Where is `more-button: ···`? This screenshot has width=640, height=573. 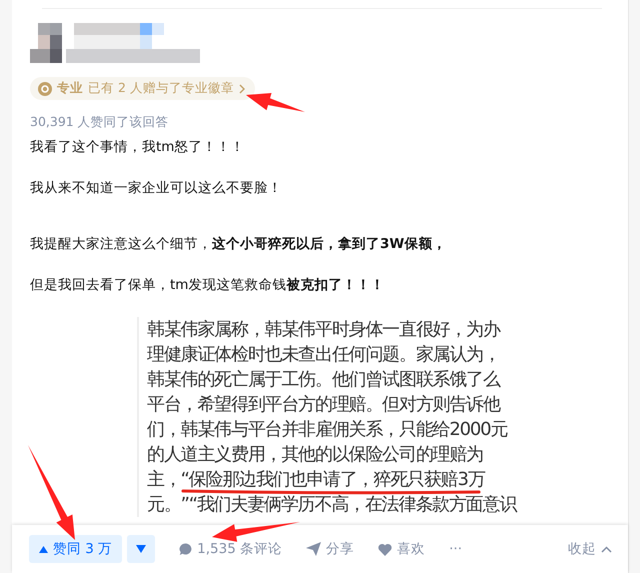
more-button: ··· is located at coordinates (455, 549).